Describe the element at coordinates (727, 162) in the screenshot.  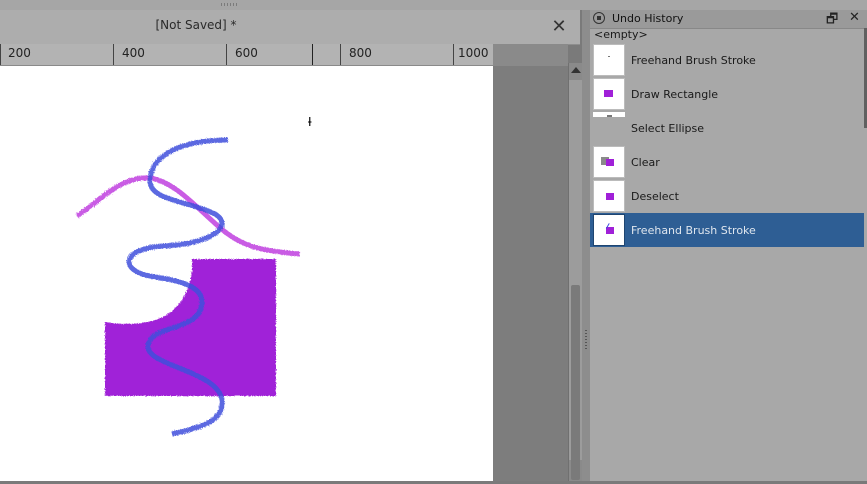
I see `history-item: Clear` at that location.